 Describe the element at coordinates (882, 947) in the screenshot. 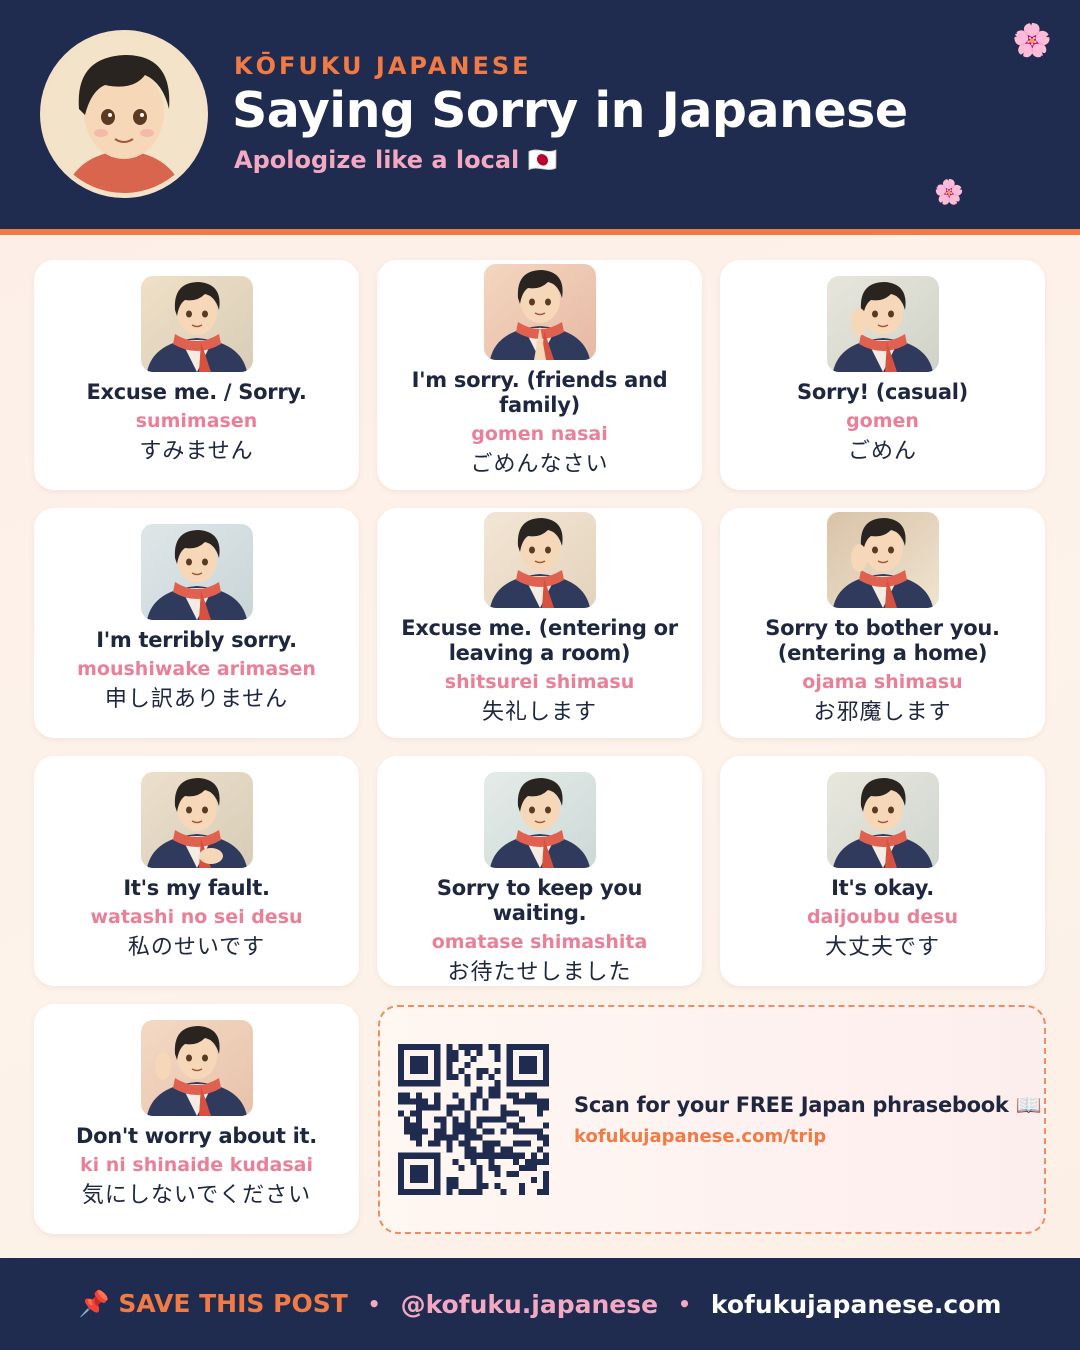

I see `phrase-japanese: 大丈夫です` at that location.